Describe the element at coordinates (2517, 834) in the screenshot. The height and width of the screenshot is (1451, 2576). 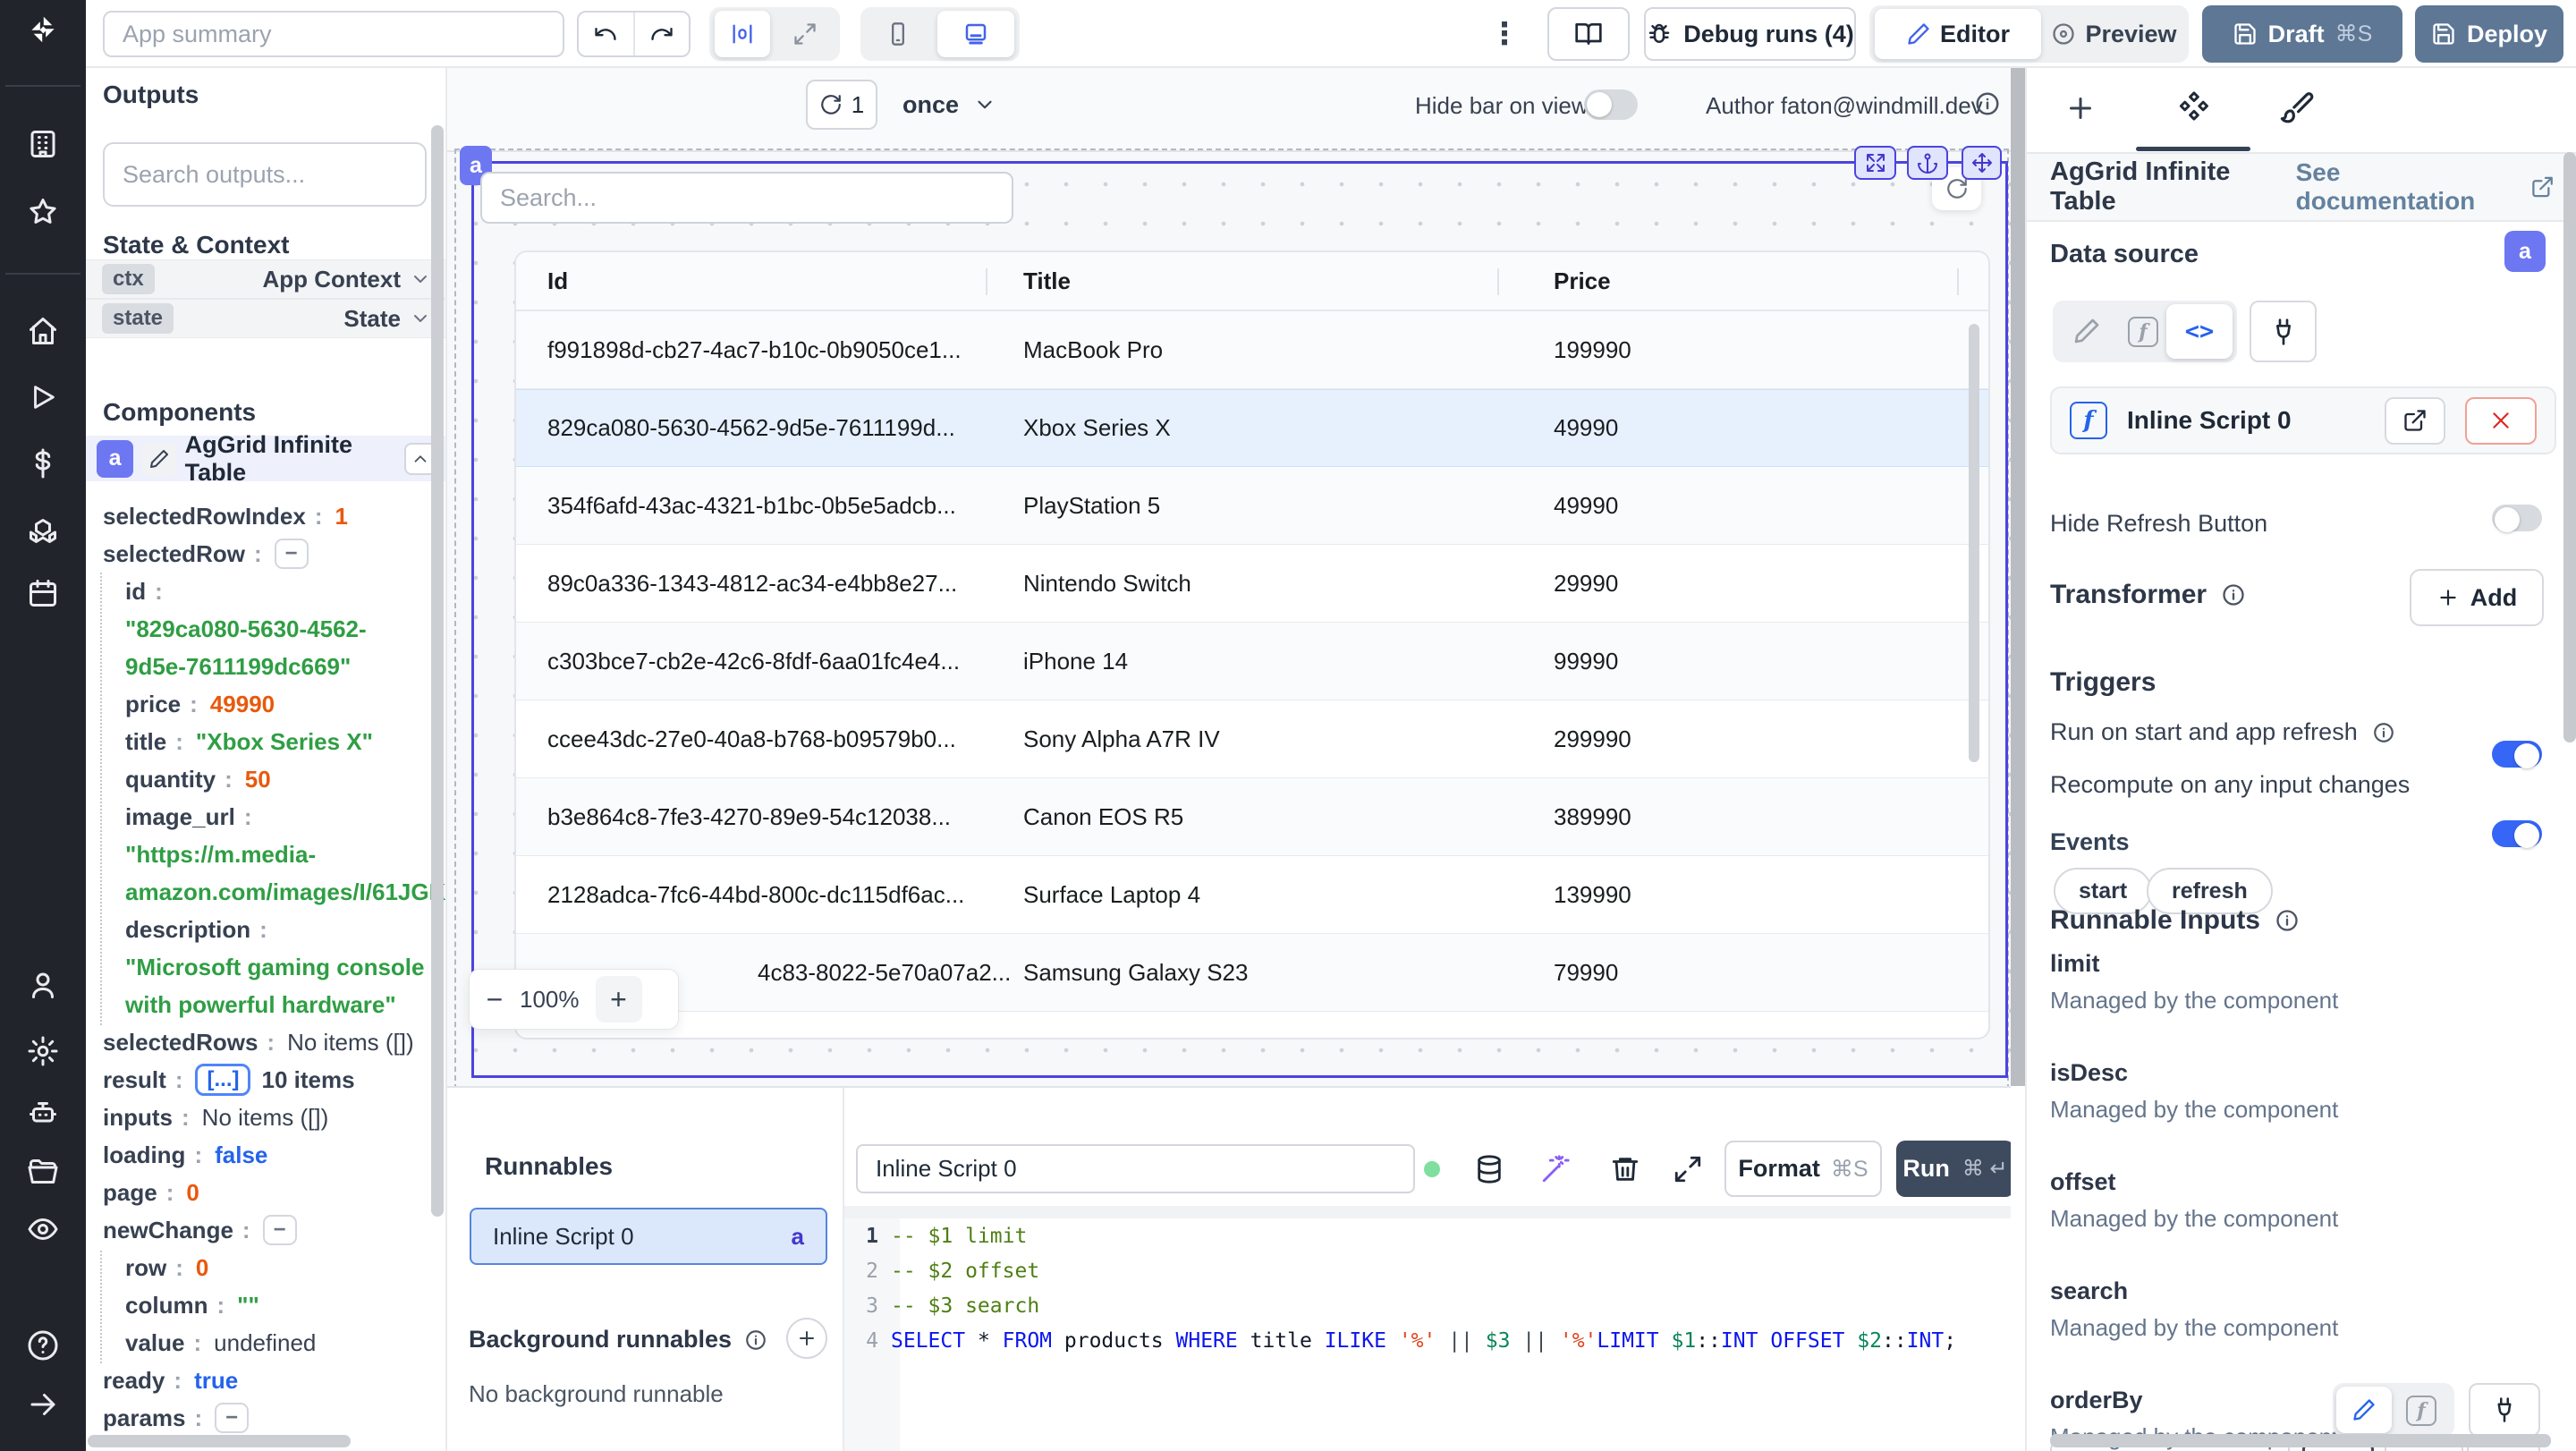
I see `recompute-toggle` at that location.